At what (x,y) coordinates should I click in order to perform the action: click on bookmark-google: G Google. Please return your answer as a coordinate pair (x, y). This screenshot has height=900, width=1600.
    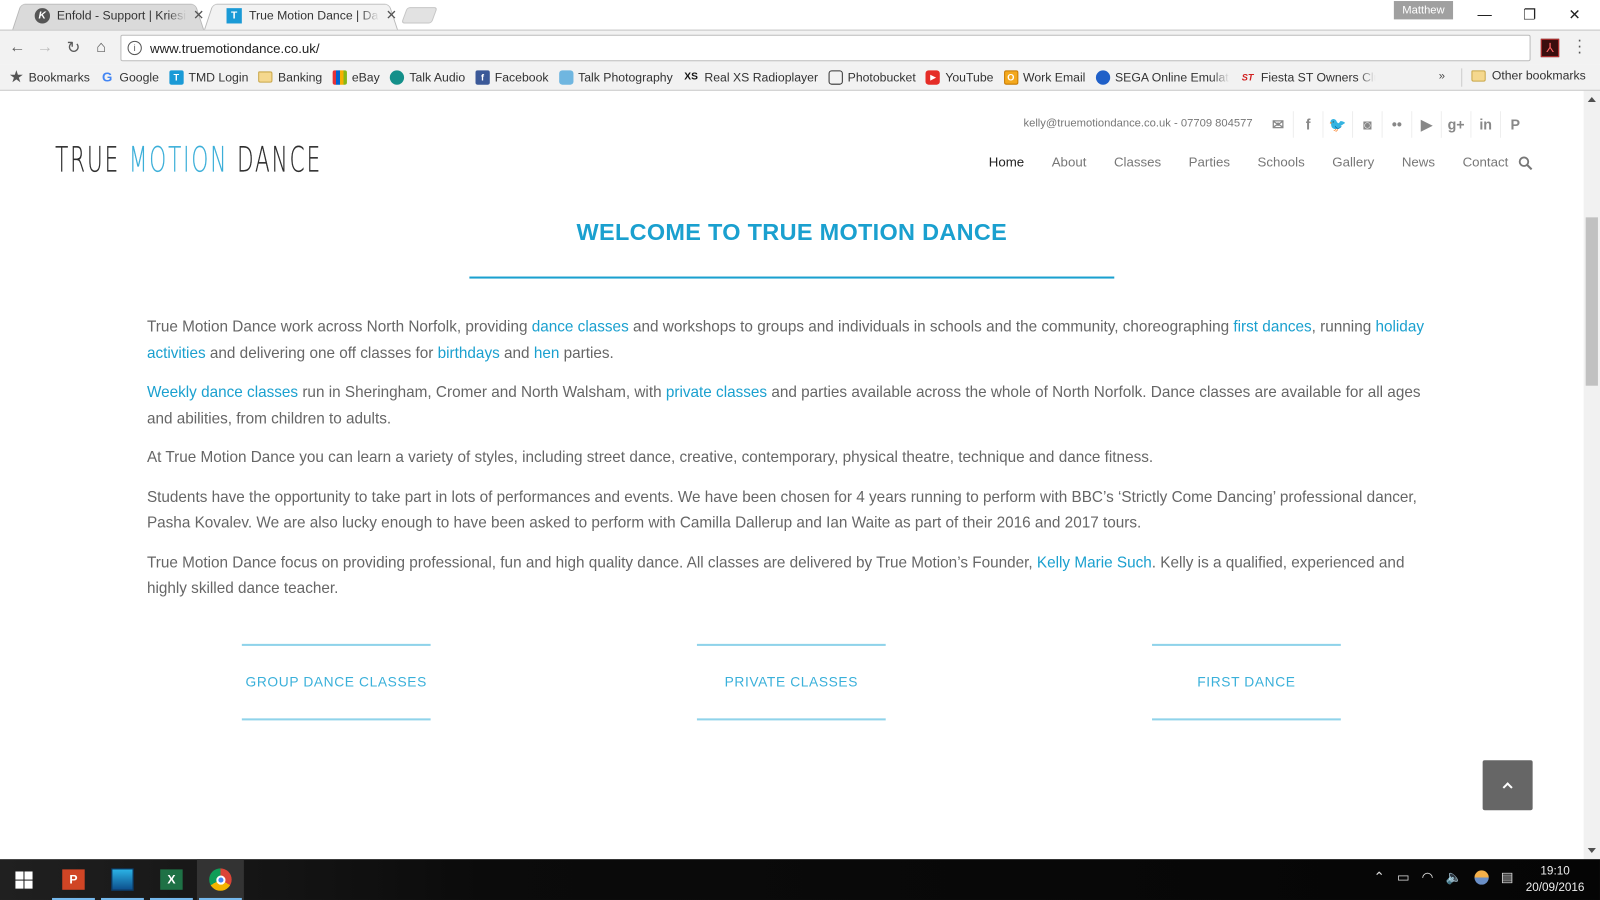
    Looking at the image, I should click on (129, 76).